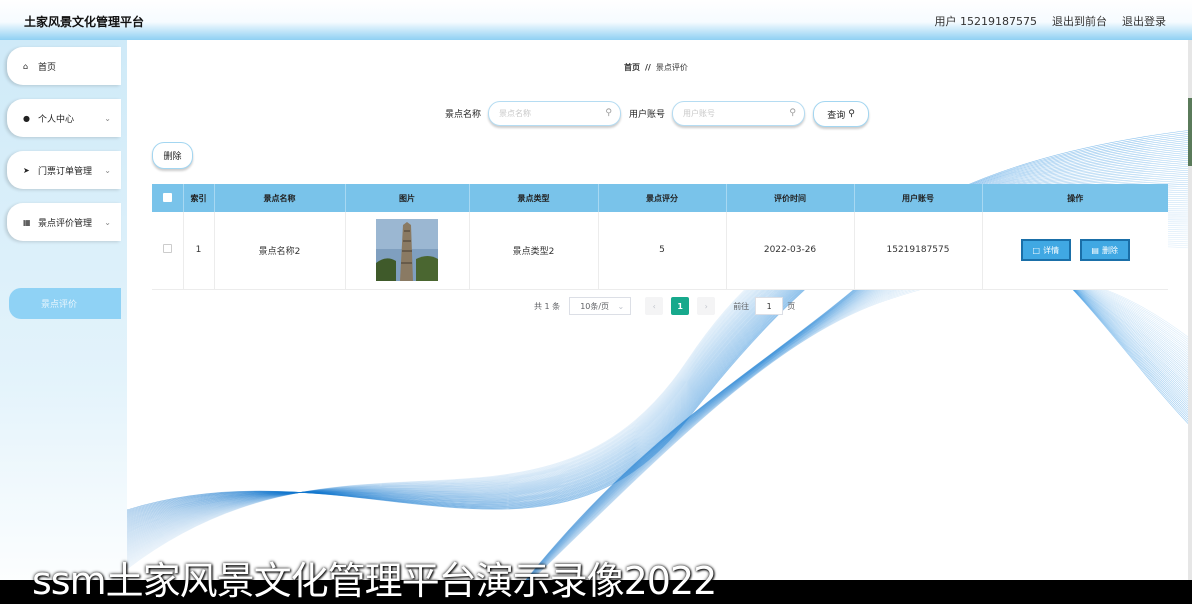  I want to click on breadcrumb: 首页 // 景点评价, so click(656, 67).